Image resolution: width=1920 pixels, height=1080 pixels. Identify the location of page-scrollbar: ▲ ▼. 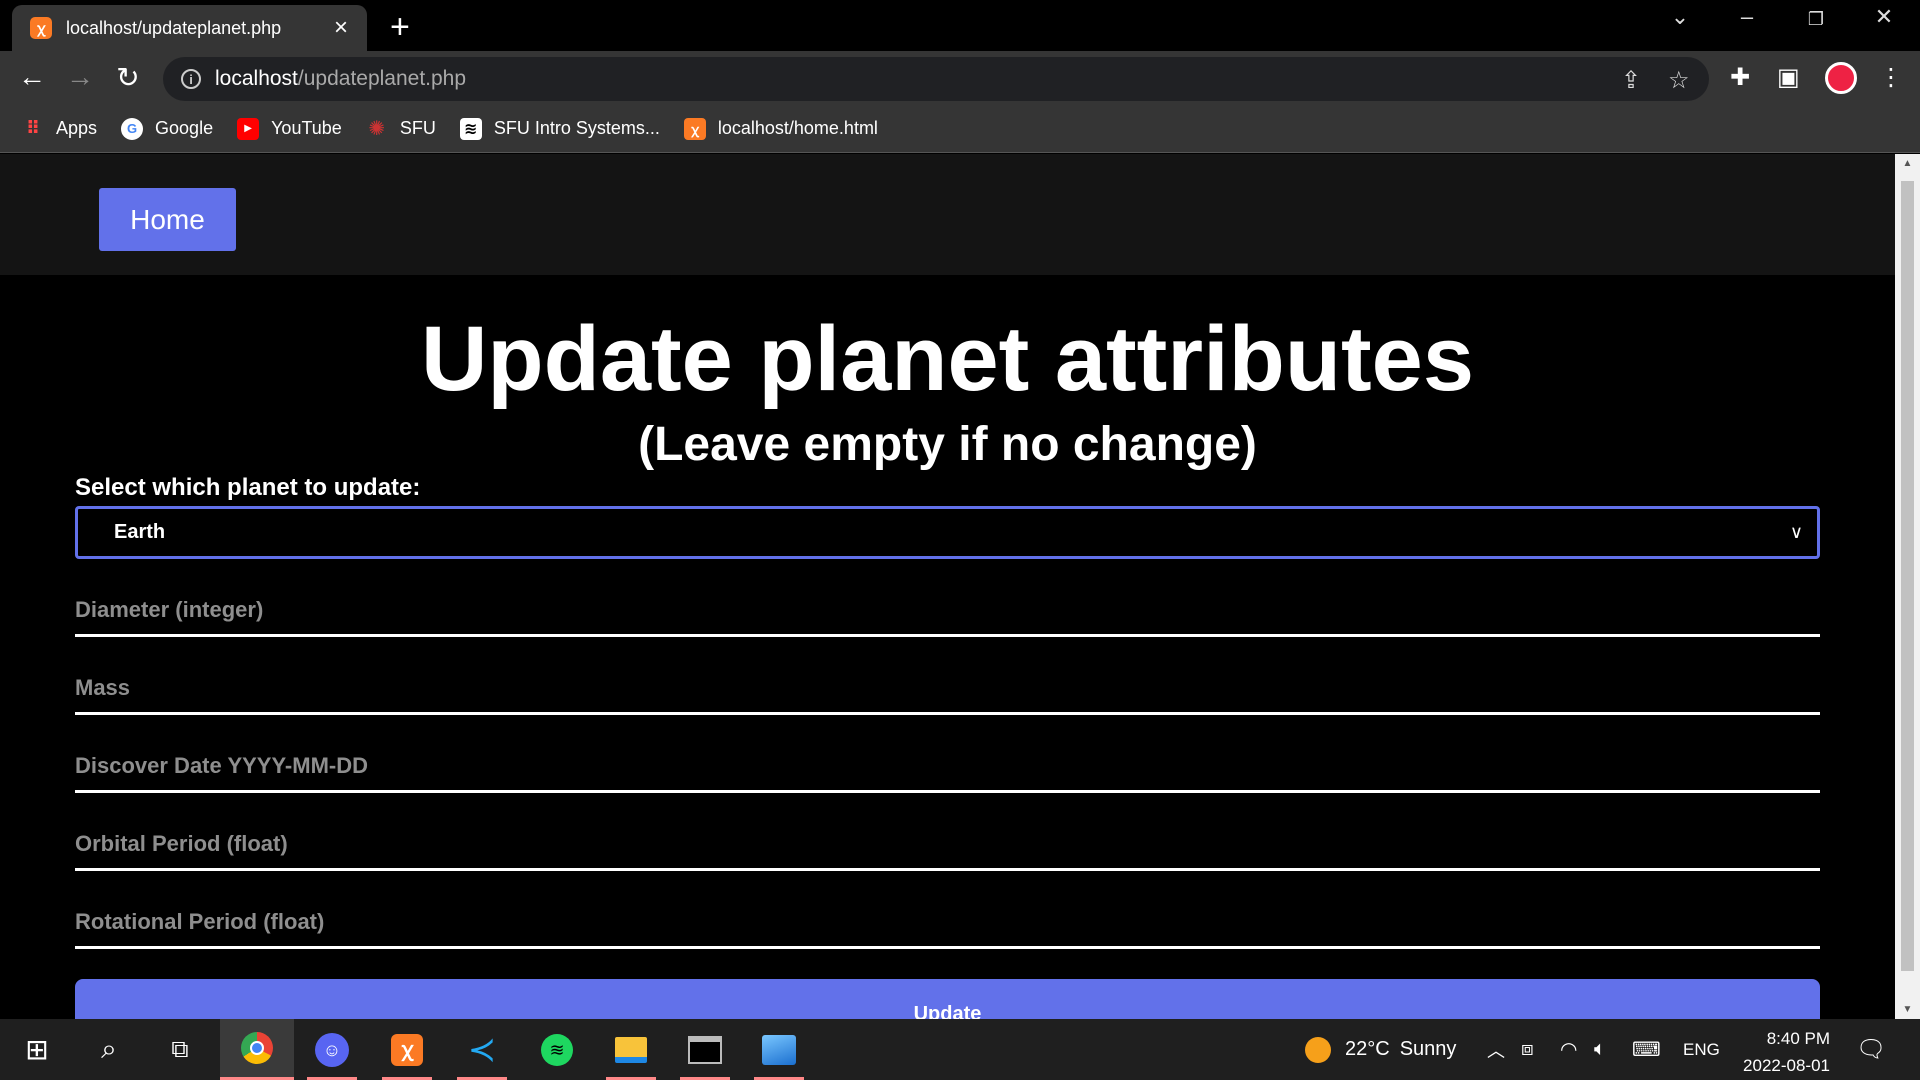
(1907, 586).